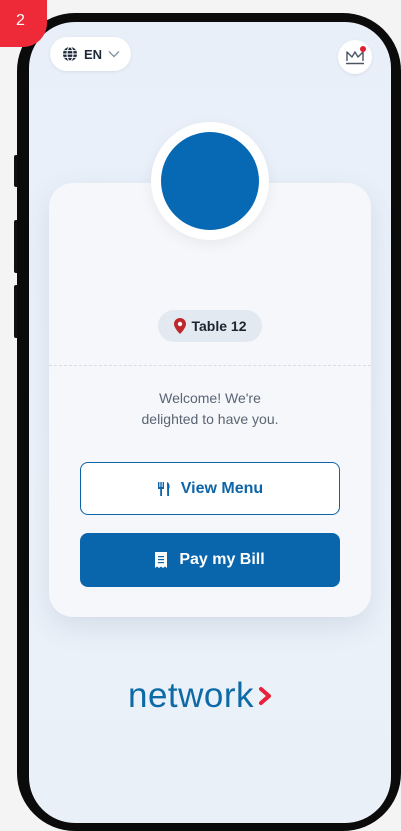 The width and height of the screenshot is (401, 831). What do you see at coordinates (179, 326) in the screenshot?
I see `location-pin-icon` at bounding box center [179, 326].